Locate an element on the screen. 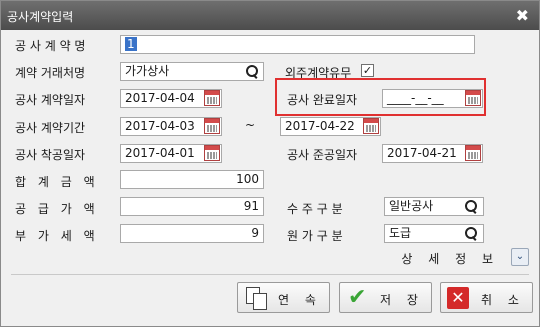 This screenshot has height=327, width=540. contract-name-input: 1 is located at coordinates (297, 44).